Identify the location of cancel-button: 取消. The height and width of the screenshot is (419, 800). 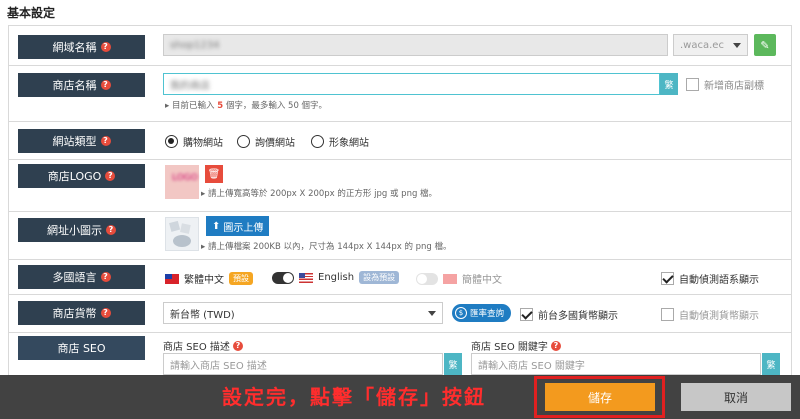
(736, 397).